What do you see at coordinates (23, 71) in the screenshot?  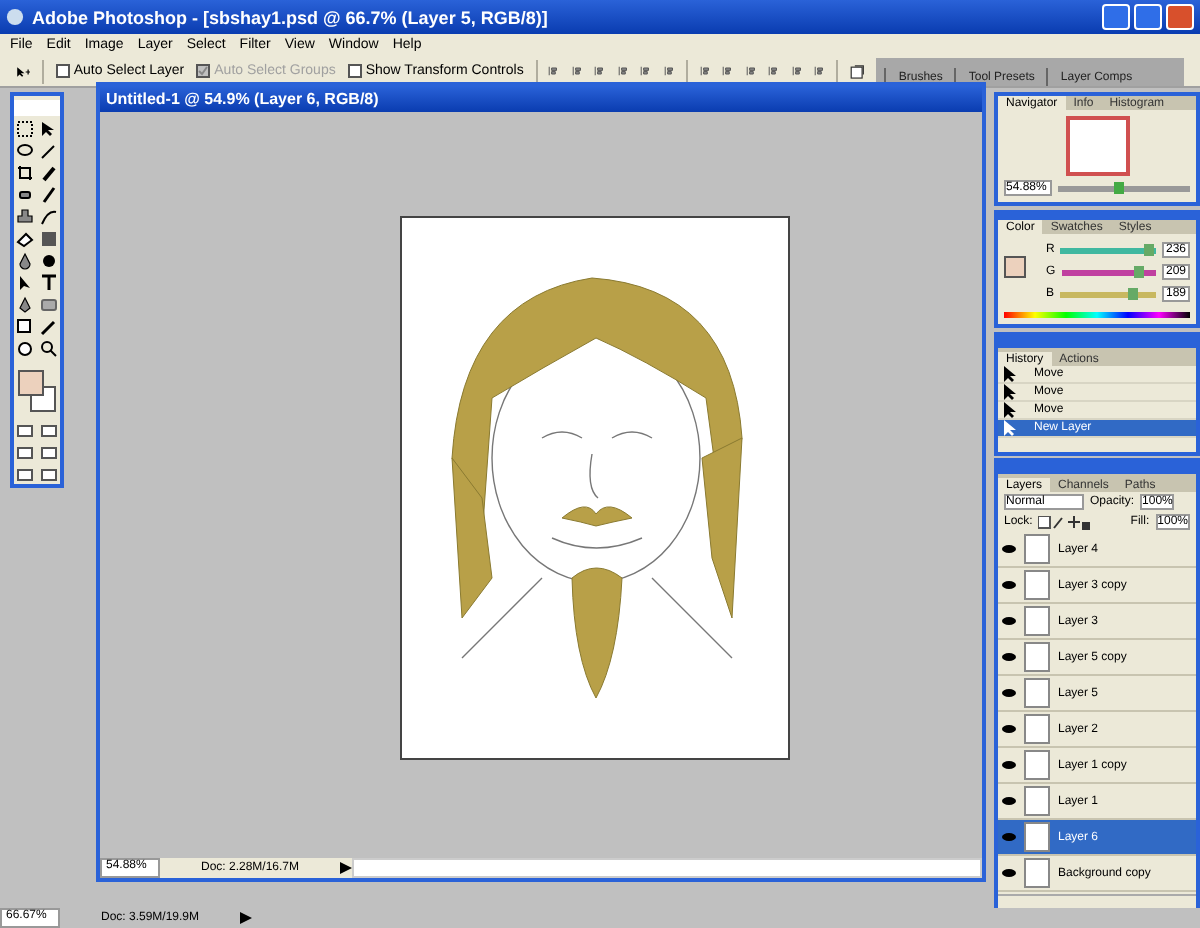 I see `move-tool-icon` at bounding box center [23, 71].